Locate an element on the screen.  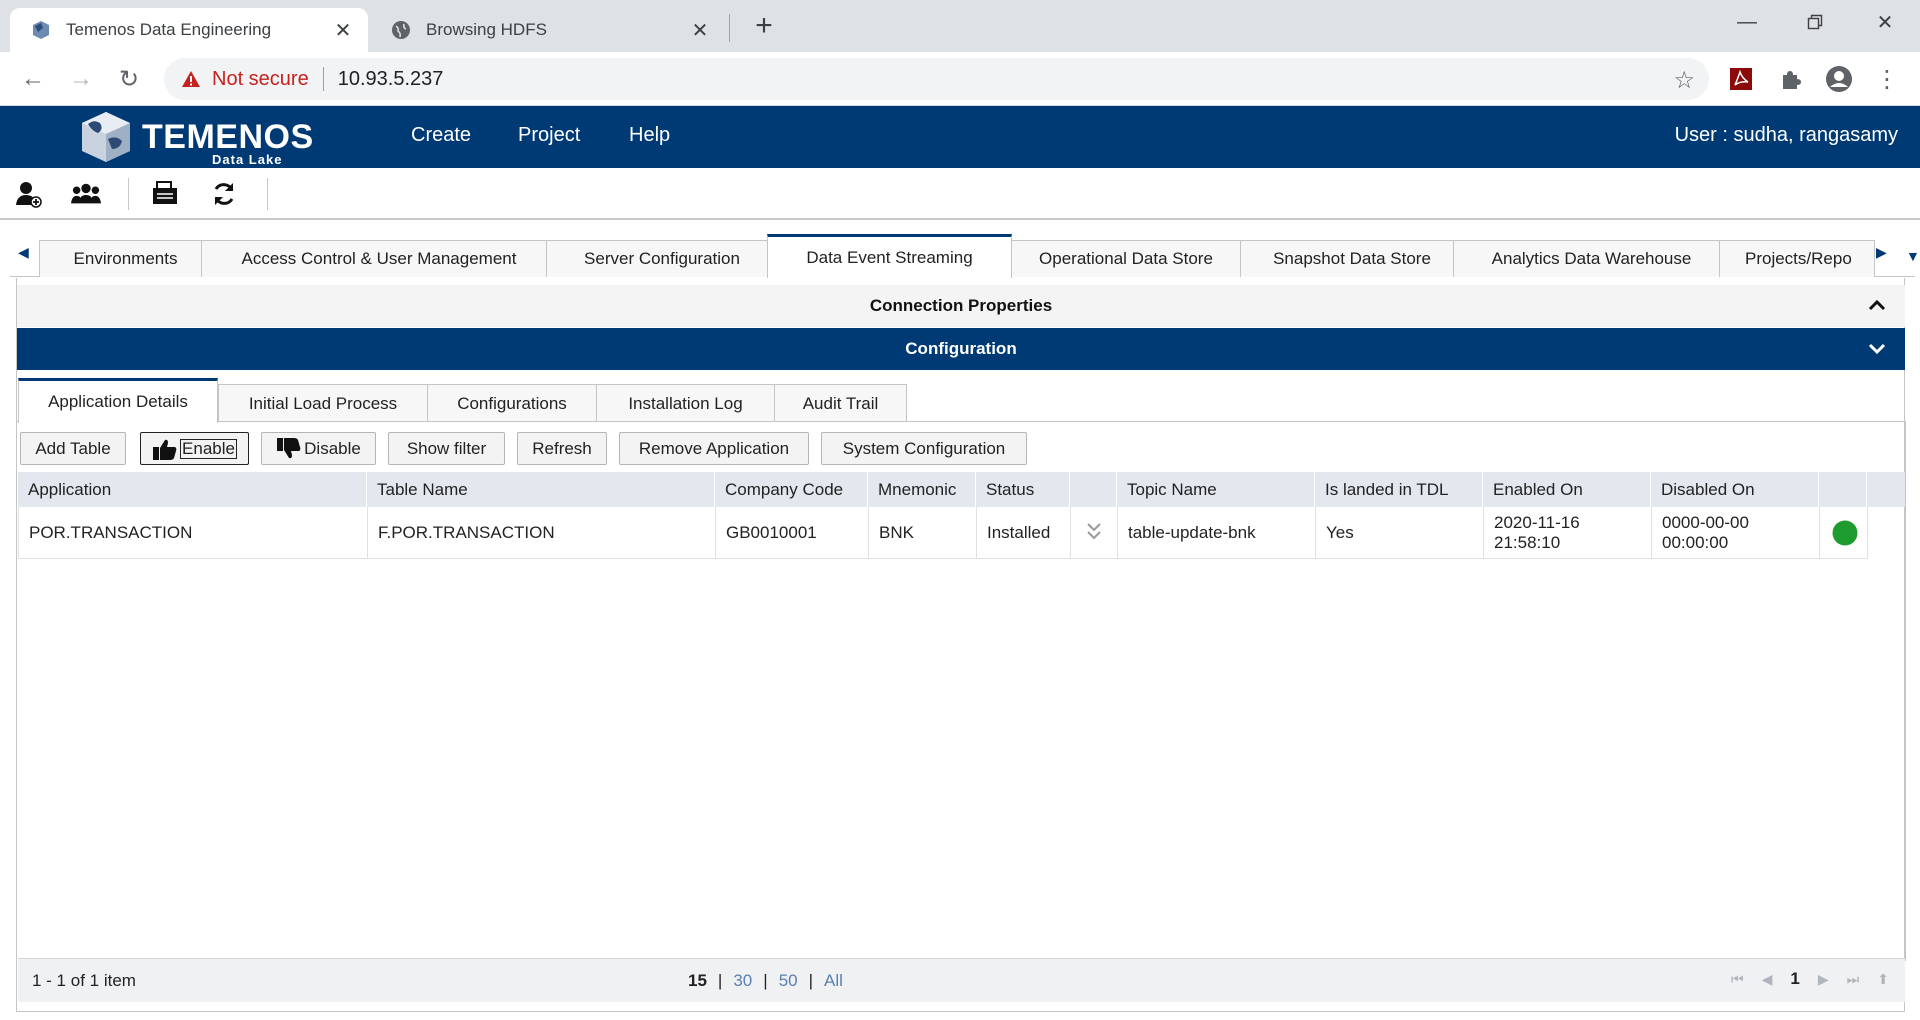
logo-wordmark: TEMENOS Data Lake is located at coordinates (227, 138).